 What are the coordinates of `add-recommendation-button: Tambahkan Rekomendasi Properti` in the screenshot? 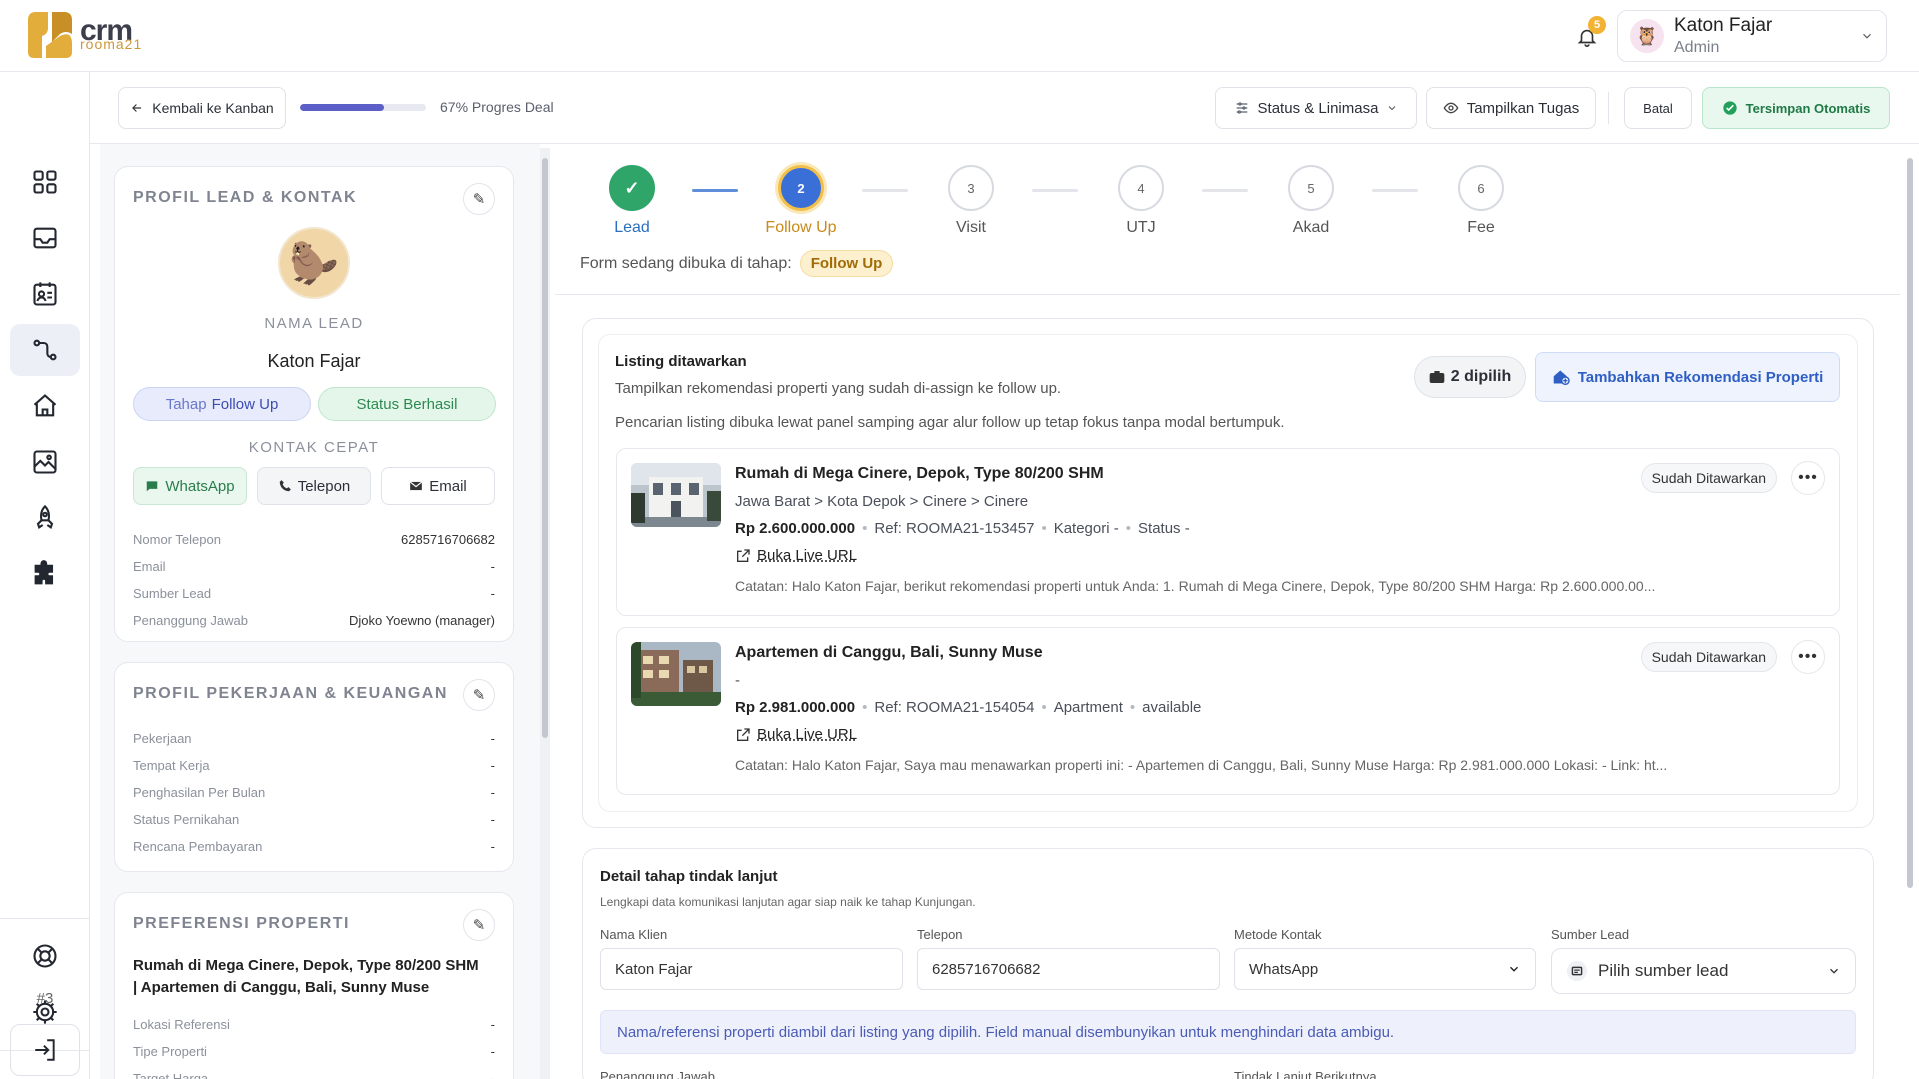 It's located at (1687, 377).